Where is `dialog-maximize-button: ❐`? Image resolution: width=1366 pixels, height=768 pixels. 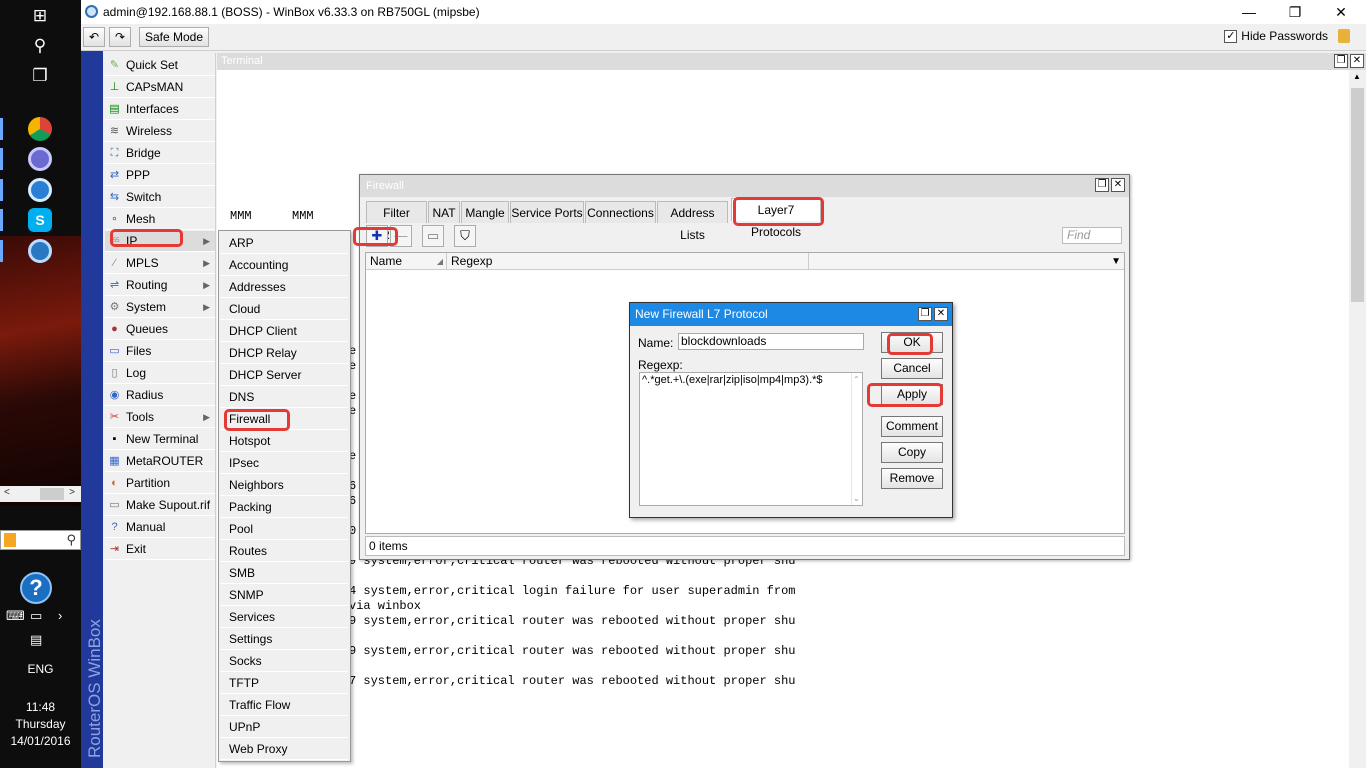
dialog-maximize-button: ❐ is located at coordinates (925, 314).